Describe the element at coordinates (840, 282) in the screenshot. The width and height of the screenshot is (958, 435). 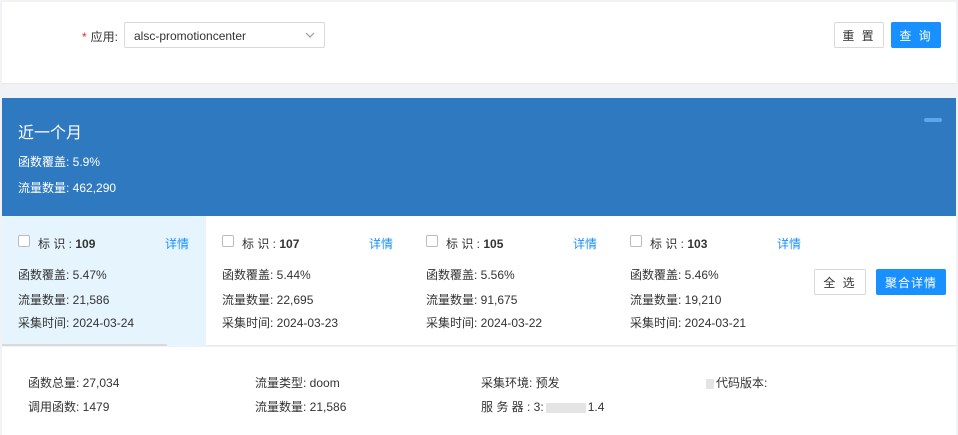
I see `select-all-button: 全 选` at that location.